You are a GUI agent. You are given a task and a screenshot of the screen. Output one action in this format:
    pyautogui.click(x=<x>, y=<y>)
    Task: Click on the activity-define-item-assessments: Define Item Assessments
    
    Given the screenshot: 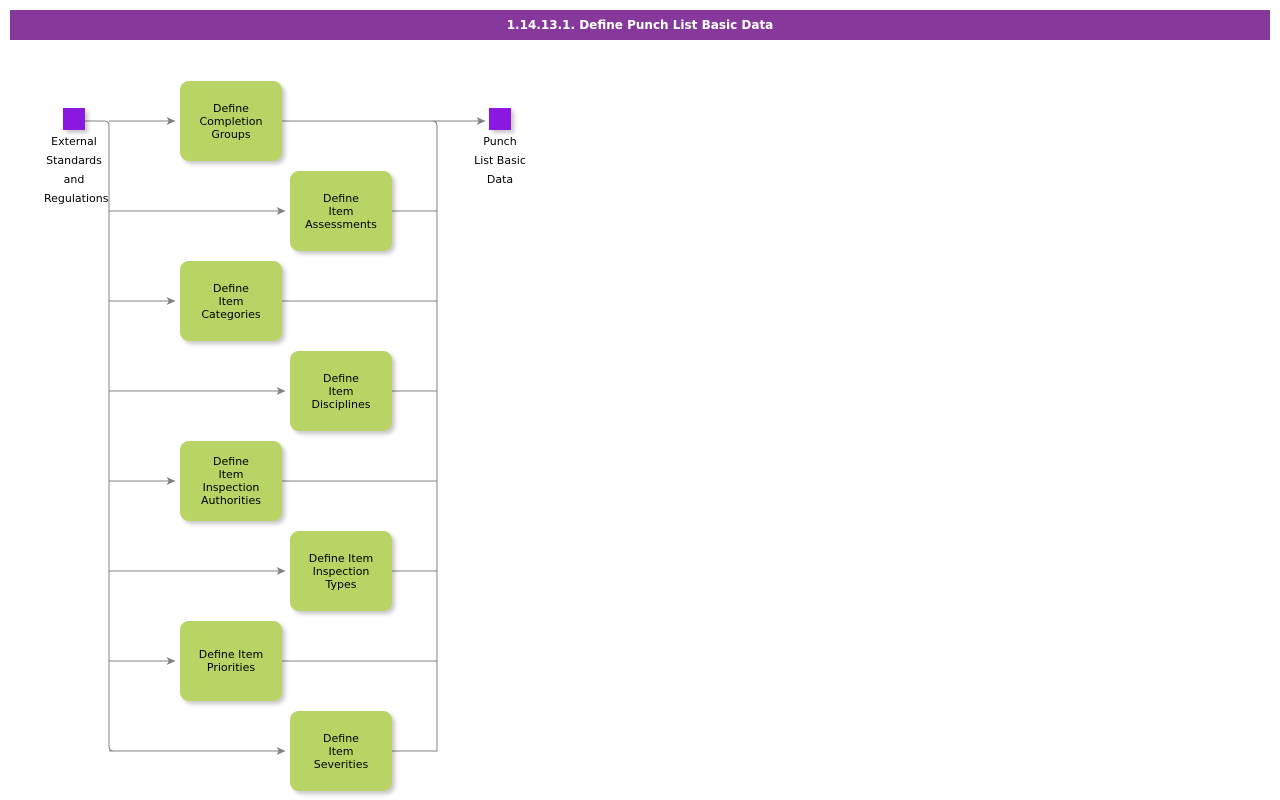 What is the action you would take?
    pyautogui.click(x=341, y=211)
    